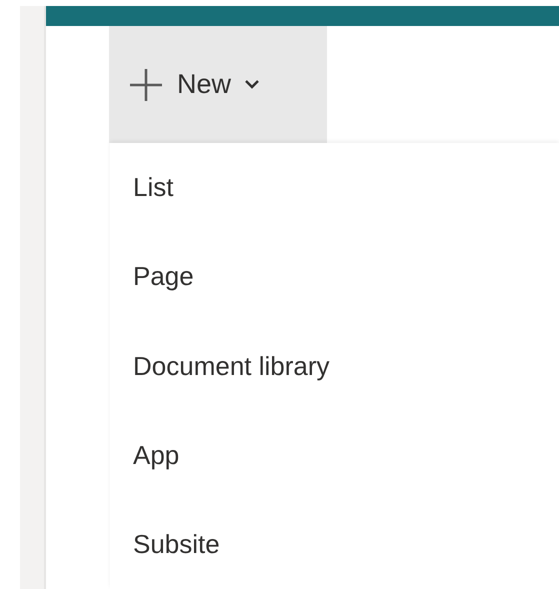 This screenshot has height=589, width=559. I want to click on menu-item: App, so click(334, 455).